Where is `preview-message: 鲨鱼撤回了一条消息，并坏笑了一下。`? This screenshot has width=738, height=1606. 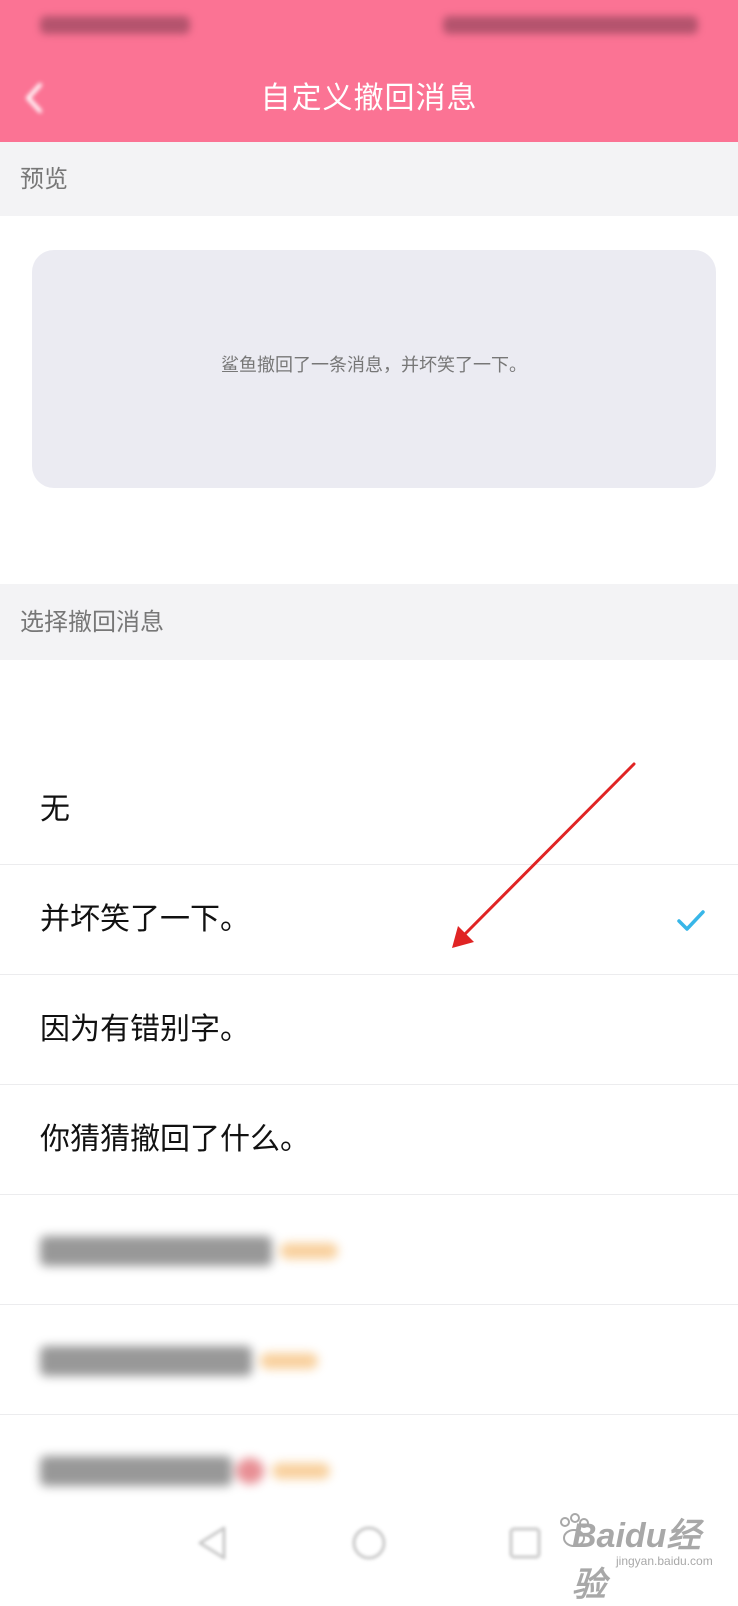
preview-message: 鲨鱼撤回了一条消息，并坏笑了一下。 is located at coordinates (374, 365).